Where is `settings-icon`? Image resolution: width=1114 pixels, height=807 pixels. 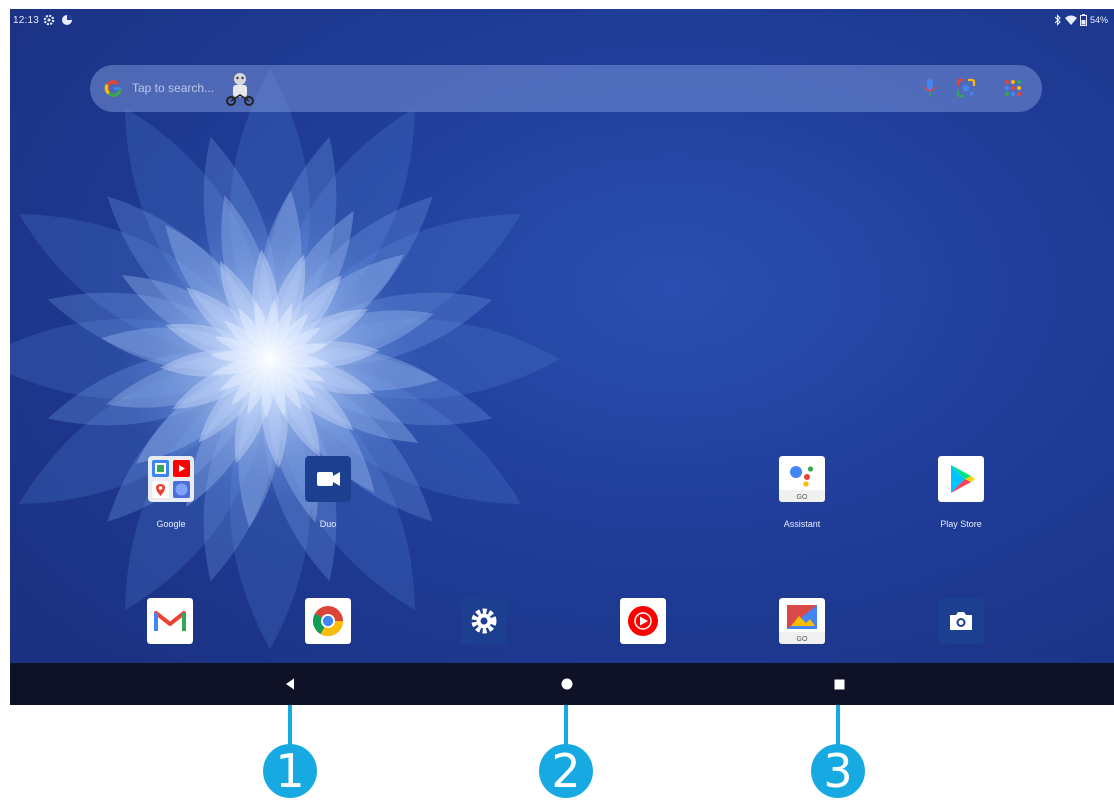
settings-icon is located at coordinates (484, 621).